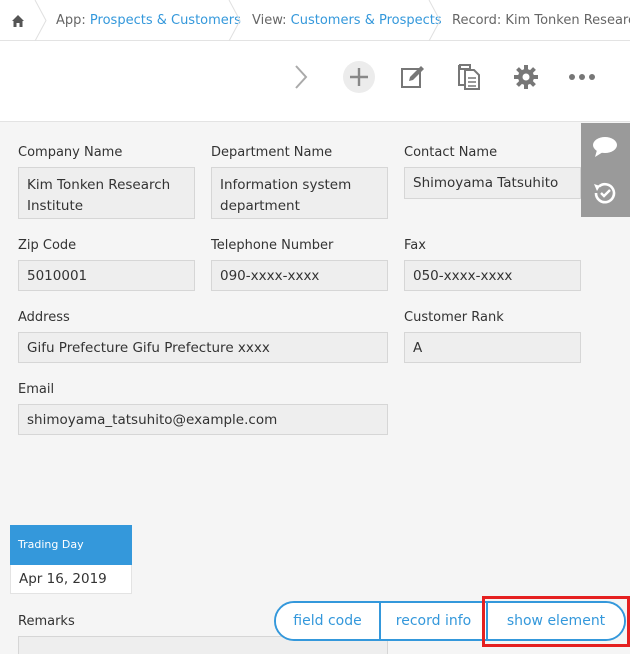 This screenshot has width=630, height=654. Describe the element at coordinates (541, 20) in the screenshot. I see `breadcrumb-record: Record: Kim Tonken Research In` at that location.